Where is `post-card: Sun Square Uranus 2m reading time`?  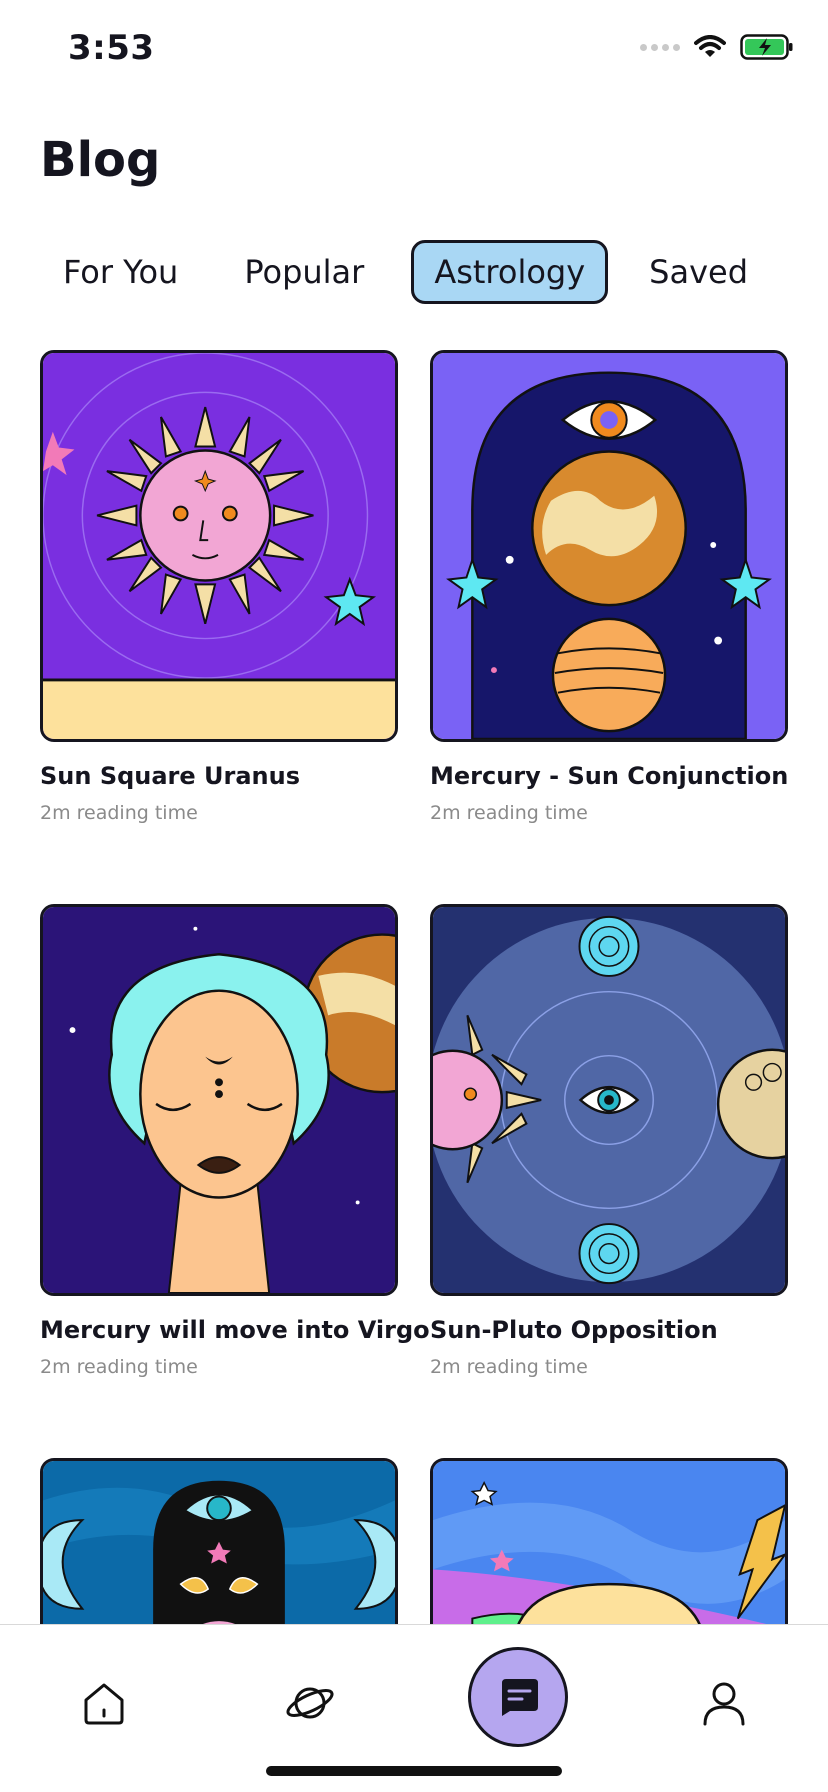
post-card: Sun Square Uranus 2m reading time is located at coordinates (219, 587).